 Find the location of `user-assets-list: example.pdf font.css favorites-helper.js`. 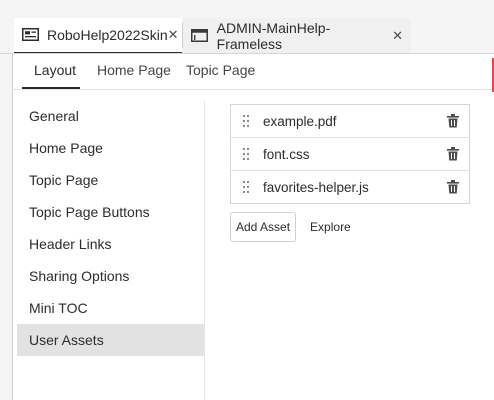

user-assets-list: example.pdf font.css favorites-helper.js is located at coordinates (350, 154).